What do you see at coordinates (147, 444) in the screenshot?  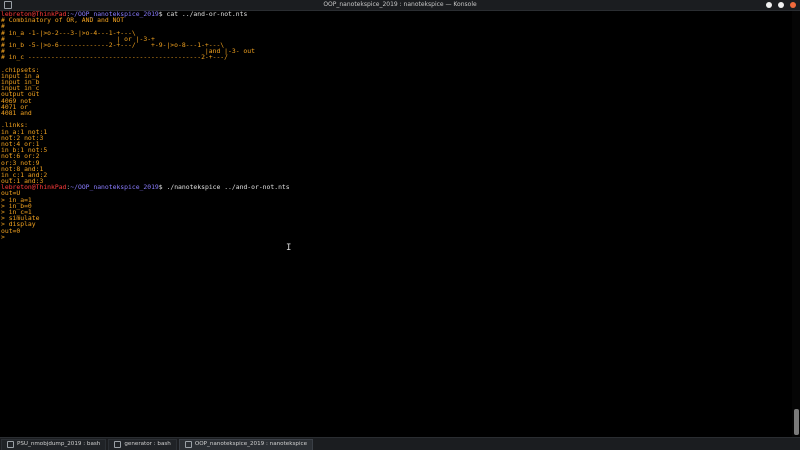 I see `taskbar-tab-label: generator : bash` at bounding box center [147, 444].